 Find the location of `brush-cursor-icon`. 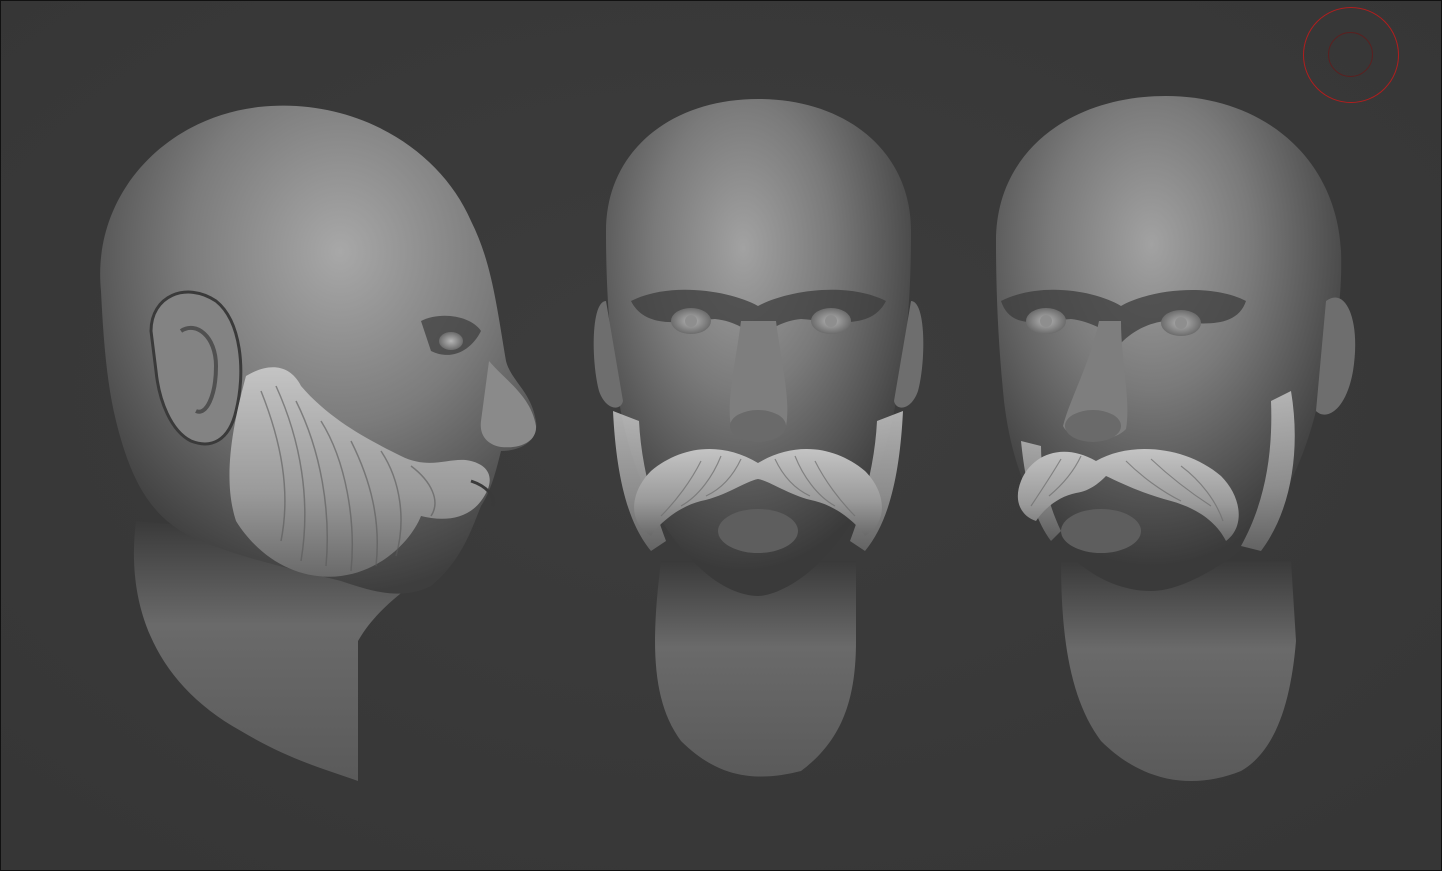

brush-cursor-icon is located at coordinates (1351, 55).